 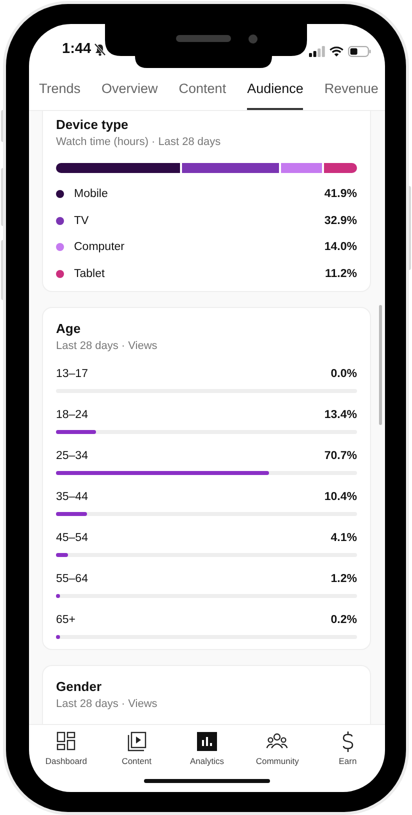 I want to click on nav-item: Community, so click(x=277, y=750).